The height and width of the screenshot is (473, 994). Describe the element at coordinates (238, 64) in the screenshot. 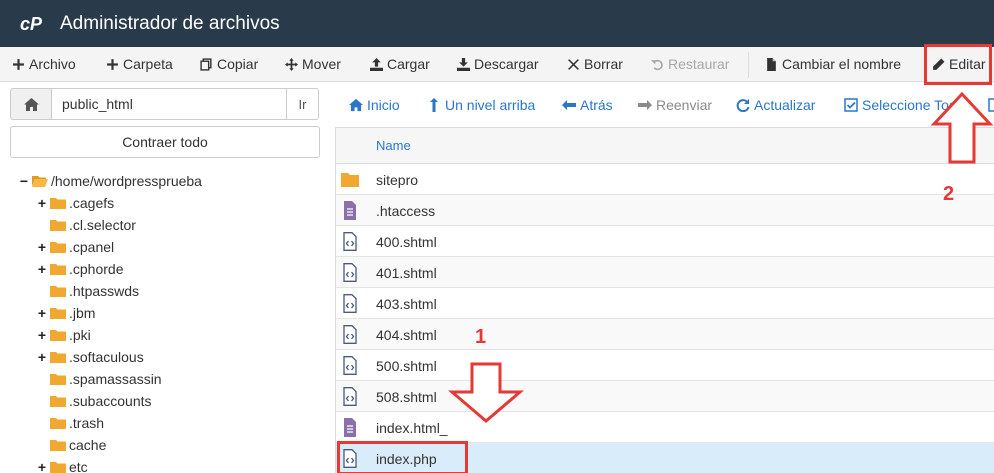

I see `copy-label: Copiar` at that location.